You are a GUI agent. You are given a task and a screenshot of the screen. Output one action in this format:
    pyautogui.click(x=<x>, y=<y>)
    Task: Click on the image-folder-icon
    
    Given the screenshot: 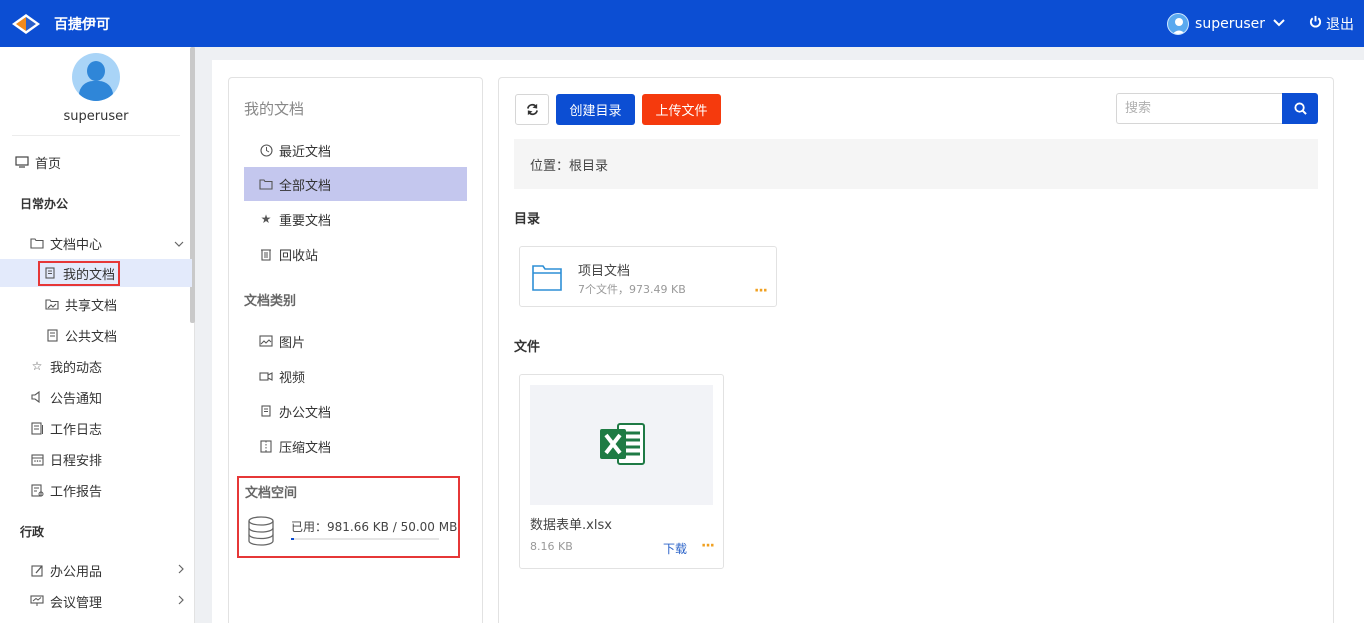 What is the action you would take?
    pyautogui.click(x=52, y=304)
    